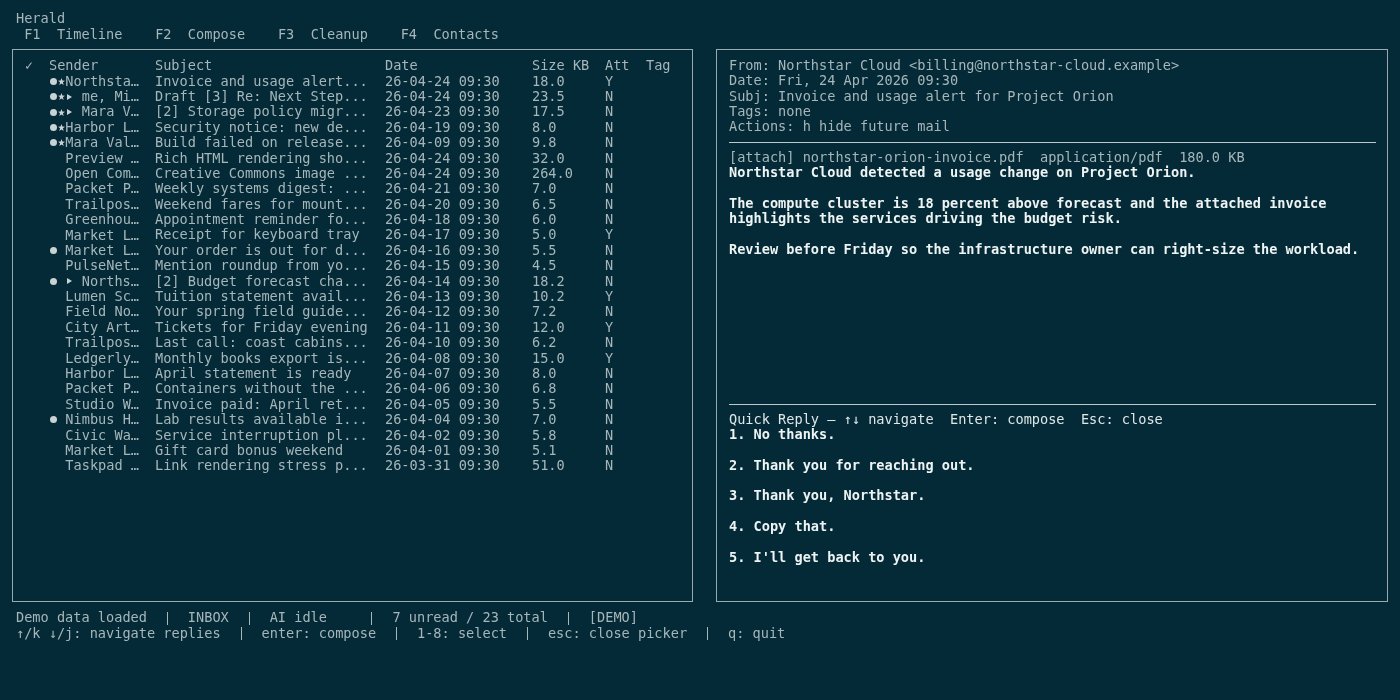  Describe the element at coordinates (549, 297) in the screenshot. I see `size-text: 10.2` at that location.